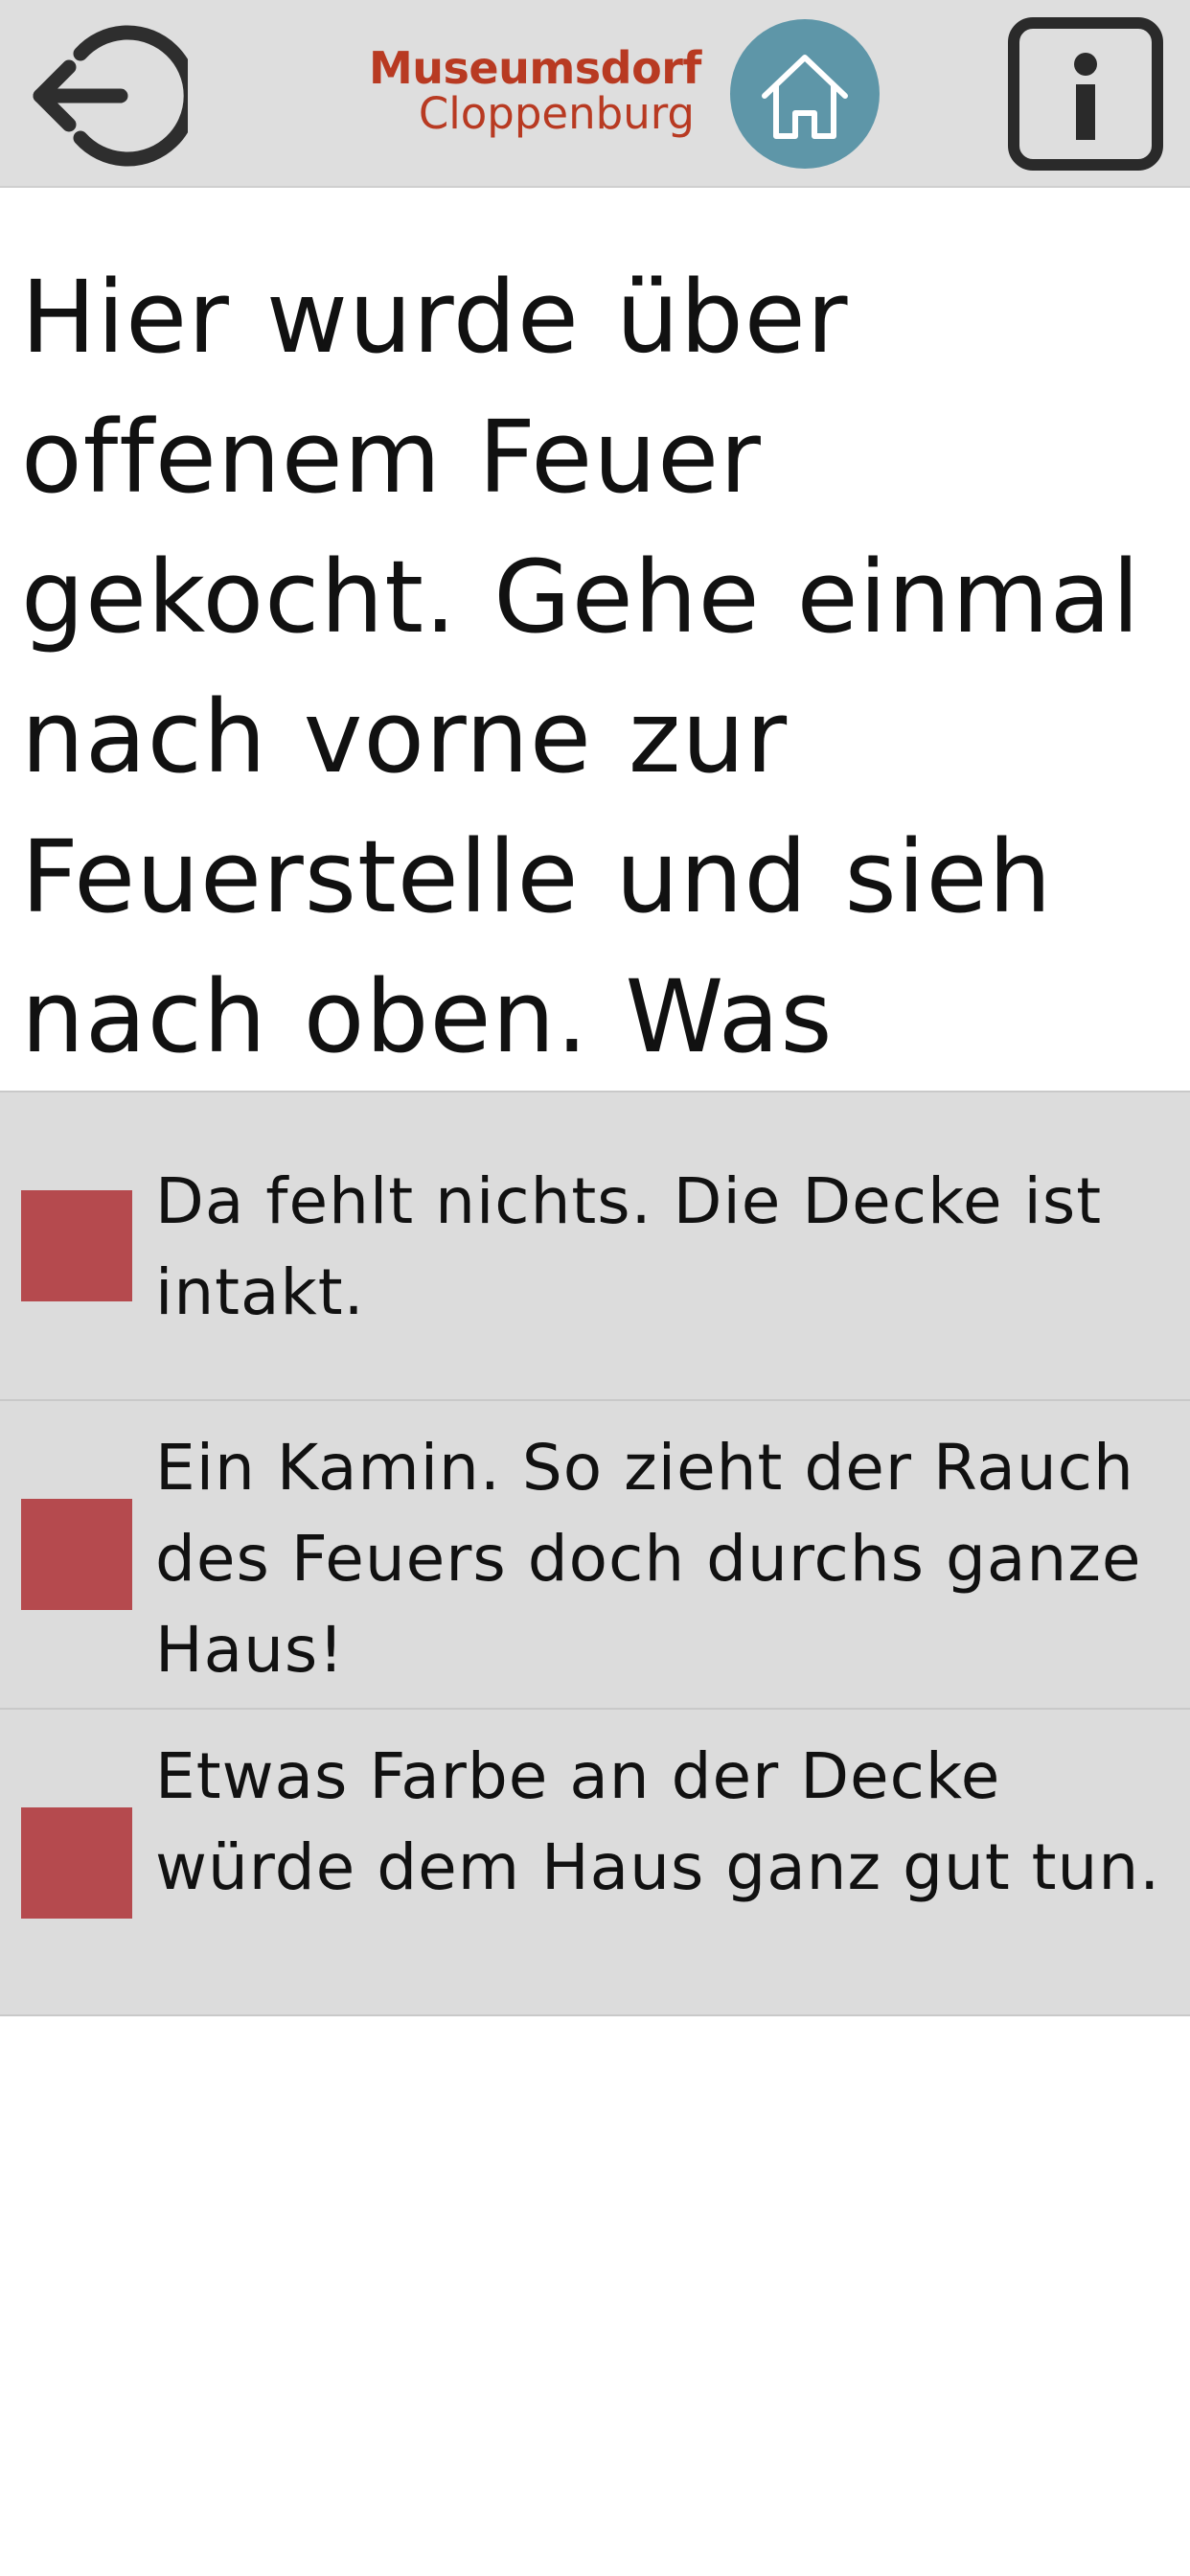 Image resolution: width=1190 pixels, height=2576 pixels. I want to click on answer-option-1: Da fehlt nichts. Die Decke ist intakt., so click(595, 1245).